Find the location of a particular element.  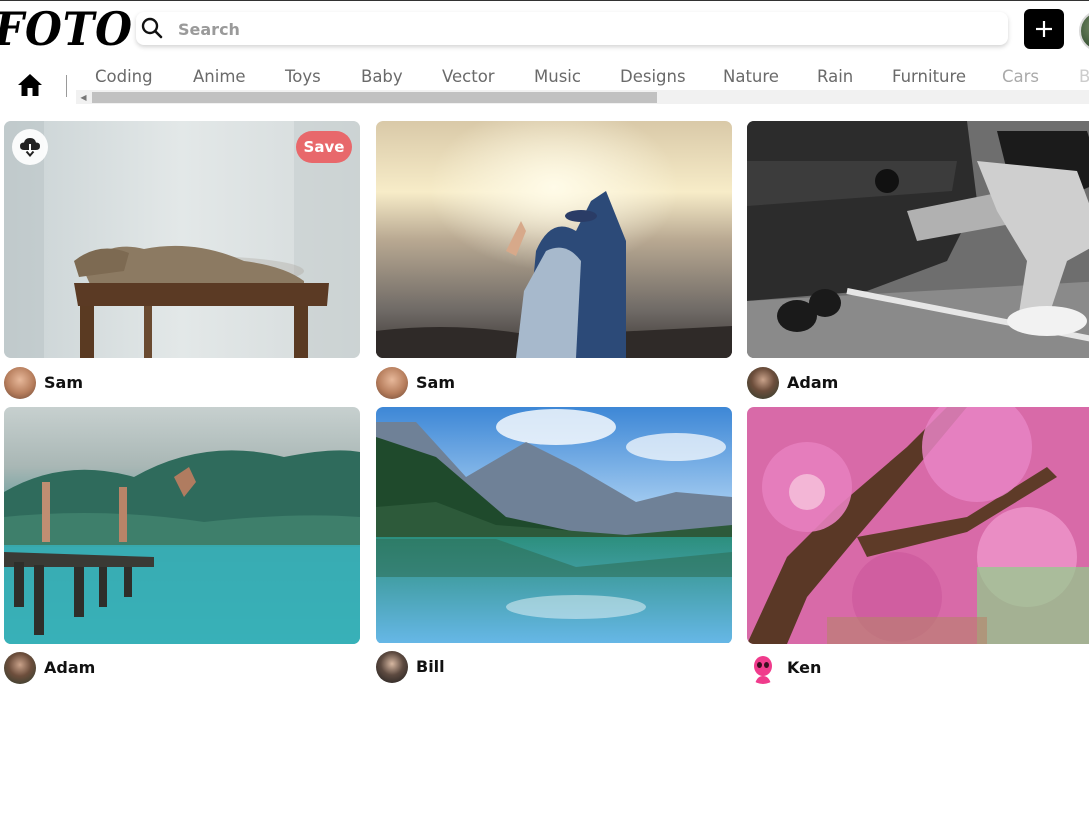

photo-graduation is located at coordinates (554, 239).